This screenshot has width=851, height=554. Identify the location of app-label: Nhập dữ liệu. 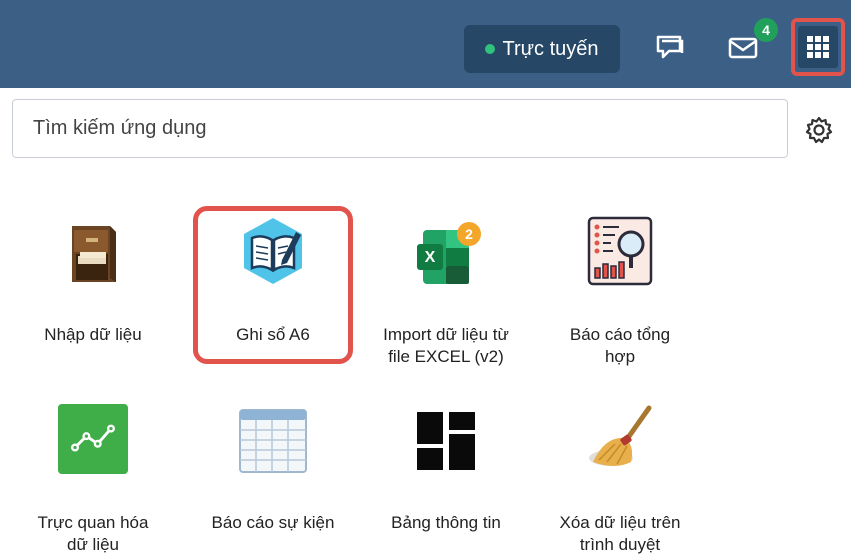
(93, 334).